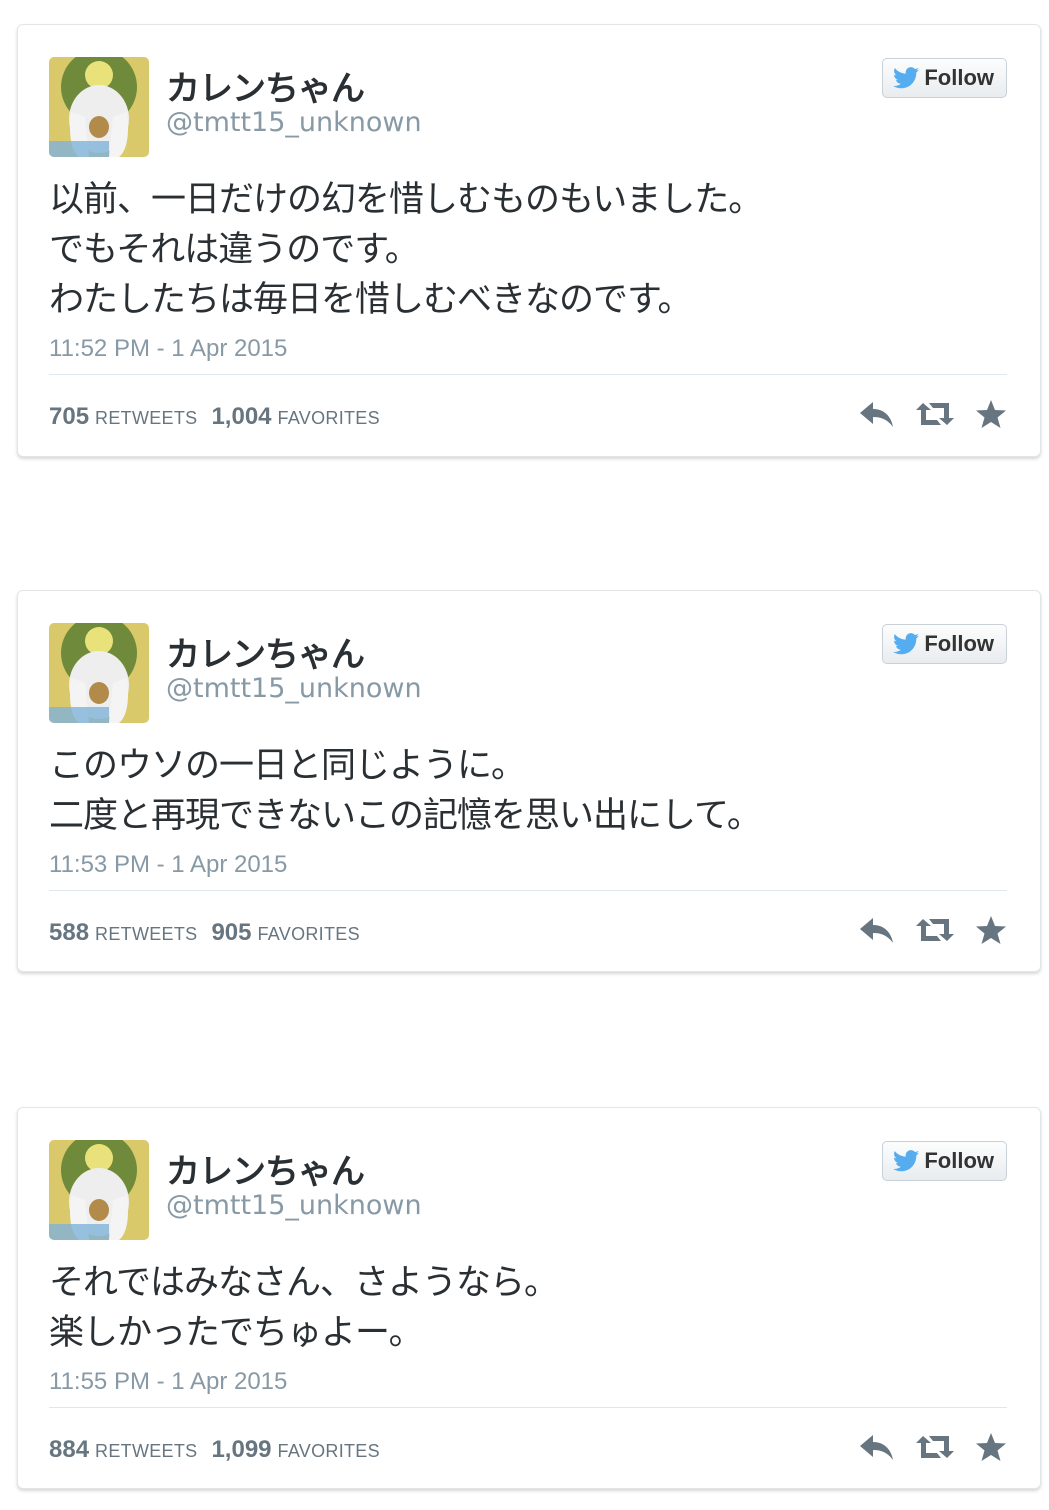  Describe the element at coordinates (168, 865) in the screenshot. I see `timestamp: 11:53 PM - 1 Apr 2015` at that location.